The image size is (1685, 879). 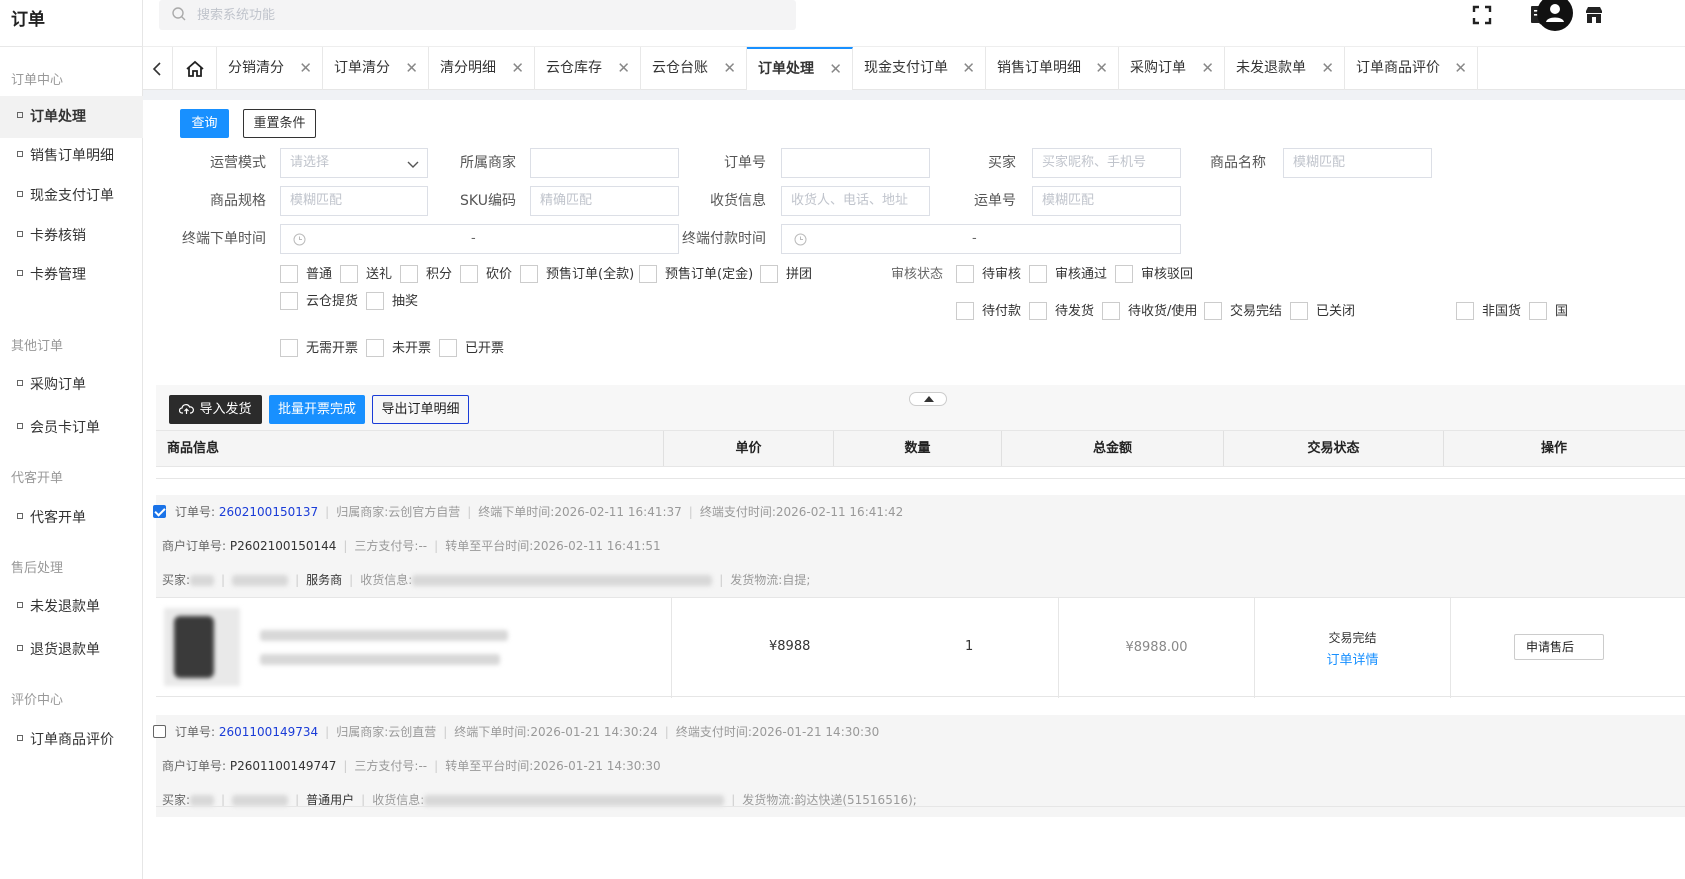 I want to click on type-points-checkbox: 积分, so click(x=426, y=275).